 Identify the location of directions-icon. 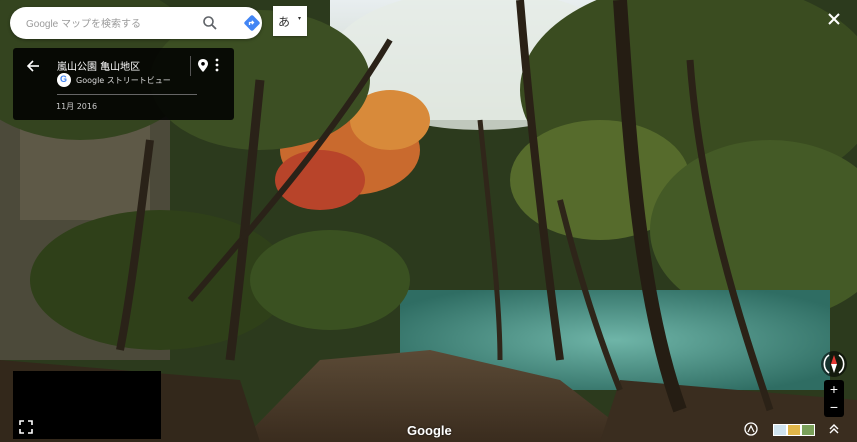
(252, 23).